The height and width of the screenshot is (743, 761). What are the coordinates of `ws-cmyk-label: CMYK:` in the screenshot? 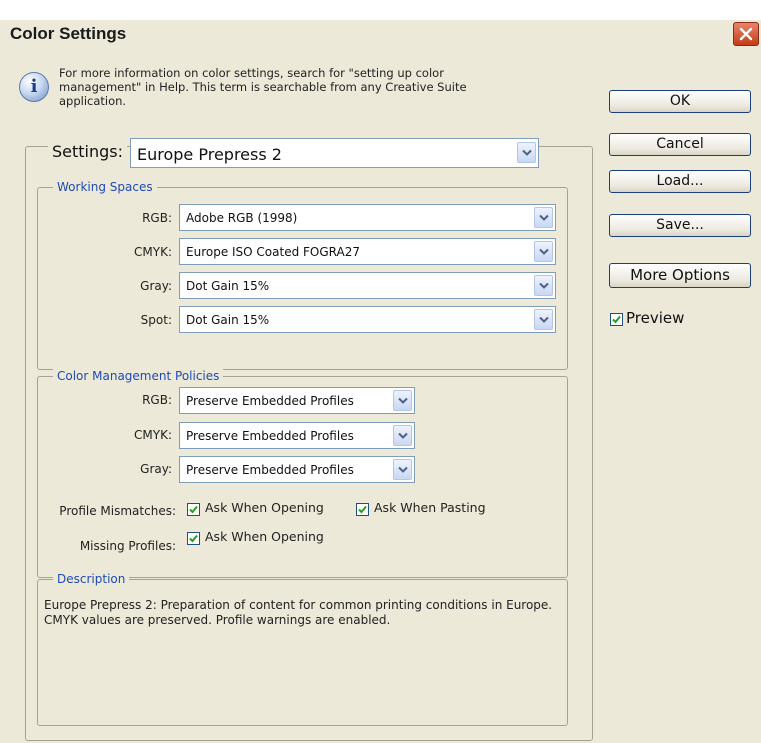 It's located at (153, 252).